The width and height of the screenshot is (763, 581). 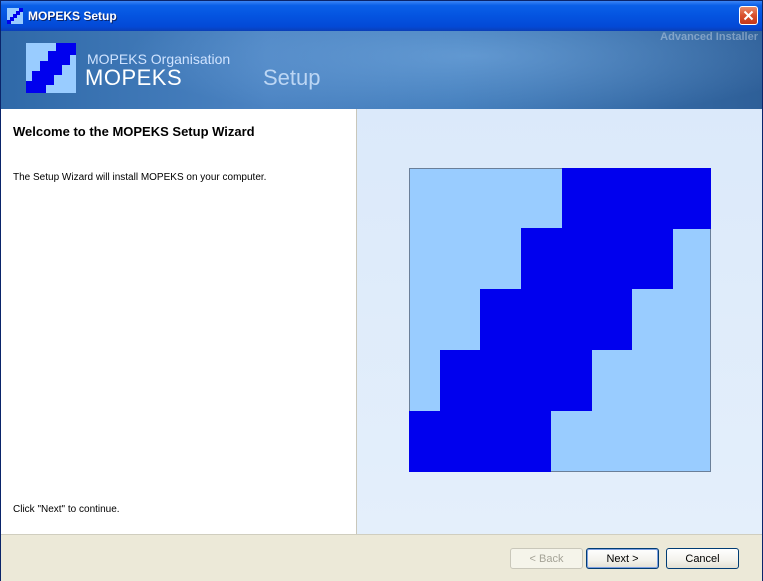 What do you see at coordinates (381, 557) in the screenshot?
I see `button-bar: < Back Next > Cancel` at bounding box center [381, 557].